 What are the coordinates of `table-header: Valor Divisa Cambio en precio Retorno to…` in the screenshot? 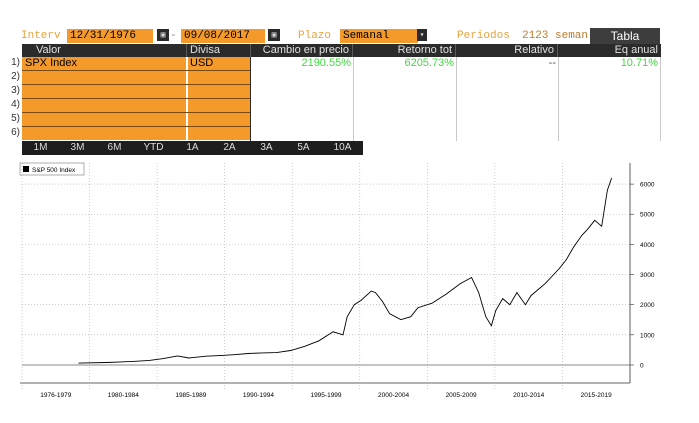 It's located at (341, 50).